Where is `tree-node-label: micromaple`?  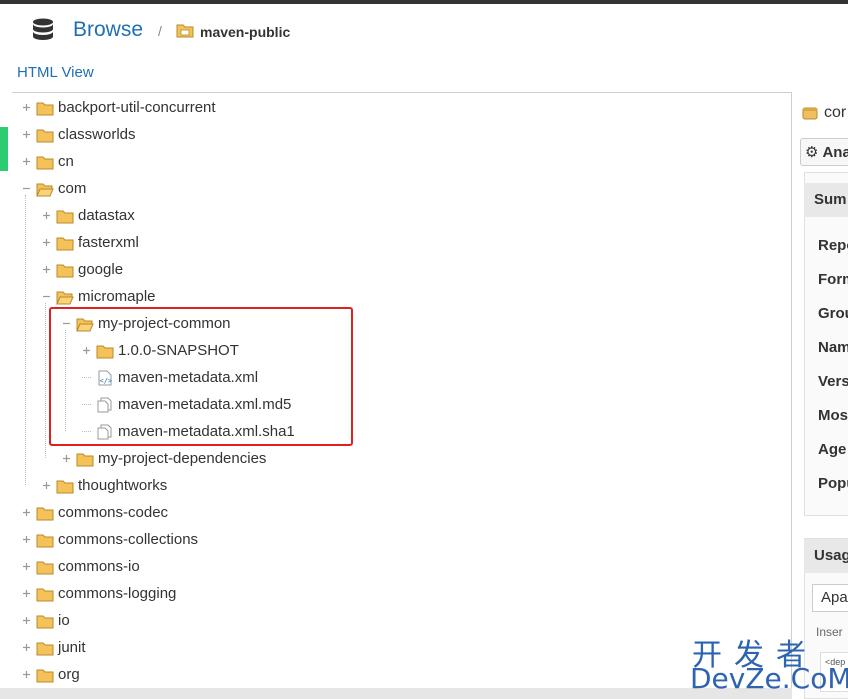
tree-node-label: micromaple is located at coordinates (117, 296).